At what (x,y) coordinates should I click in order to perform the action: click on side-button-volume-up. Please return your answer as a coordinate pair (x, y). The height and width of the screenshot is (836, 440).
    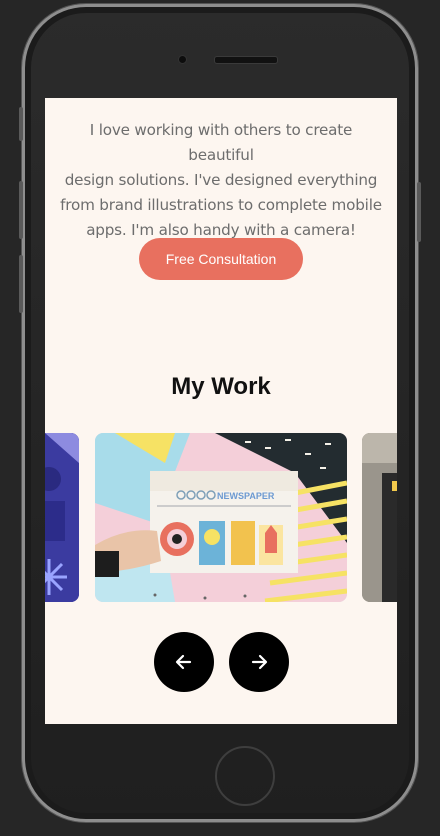
    Looking at the image, I should click on (21, 210).